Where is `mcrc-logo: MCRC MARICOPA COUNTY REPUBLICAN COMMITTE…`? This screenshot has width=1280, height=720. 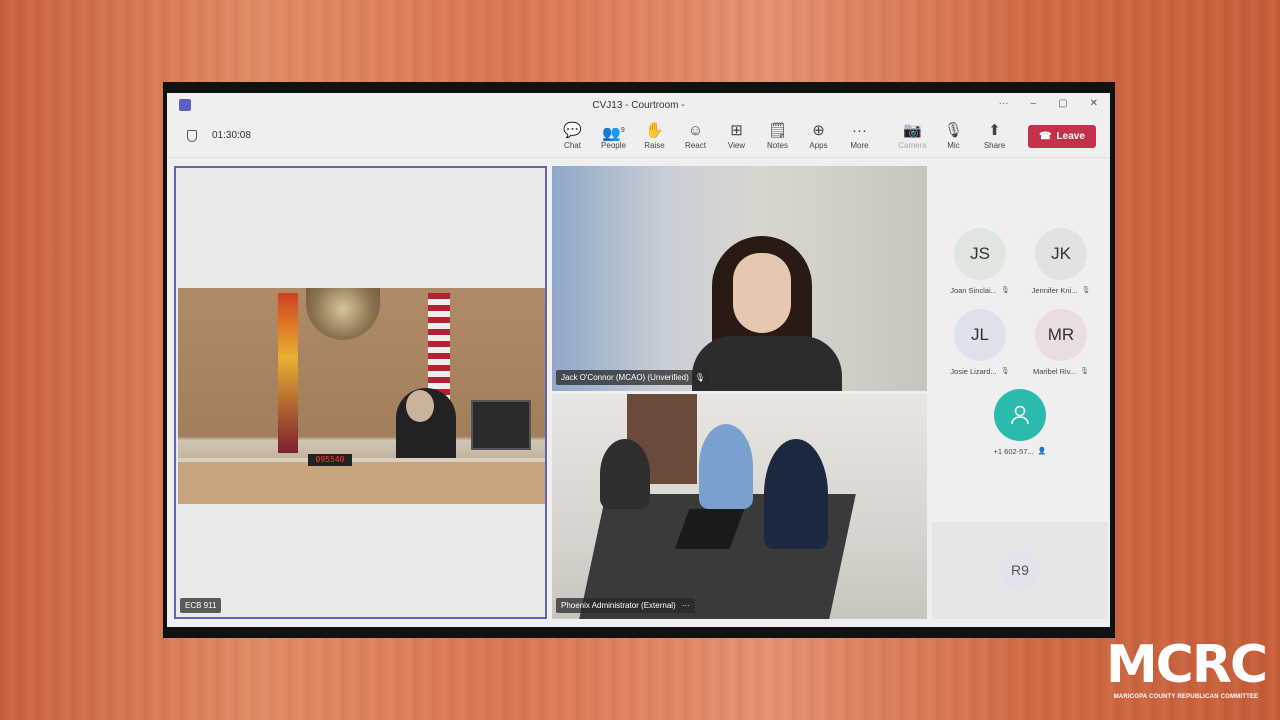 mcrc-logo: MCRC MARICOPA COUNTY REPUBLICAN COMMITTE… is located at coordinates (1186, 672).